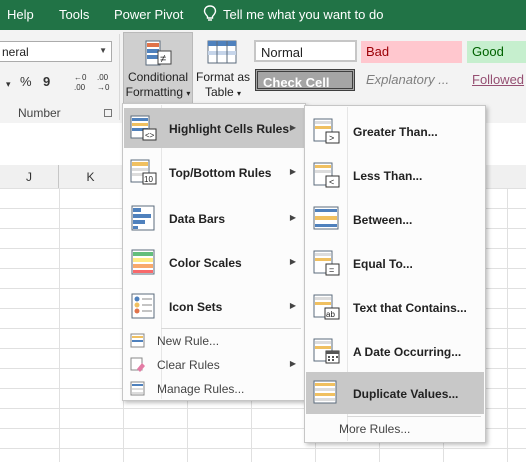  Describe the element at coordinates (108, 113) in the screenshot. I see `dialog-launcher-icon` at that location.